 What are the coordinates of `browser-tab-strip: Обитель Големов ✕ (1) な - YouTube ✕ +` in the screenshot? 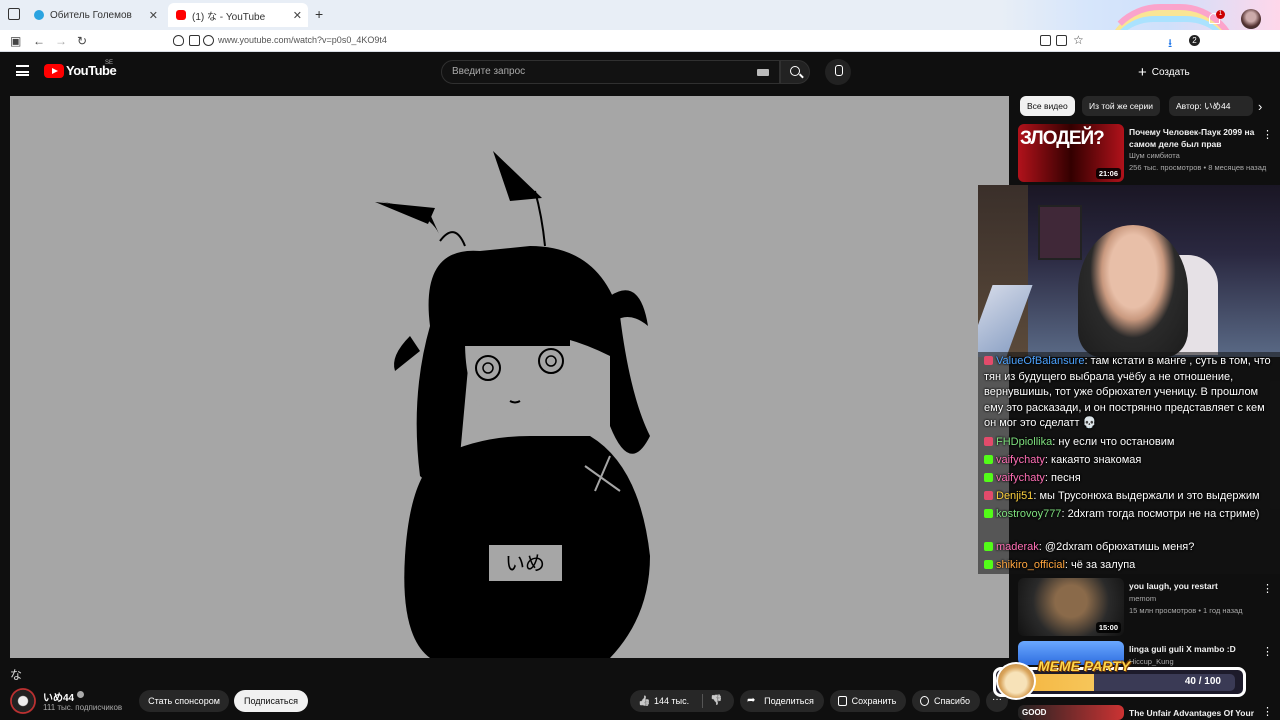 It's located at (640, 26).